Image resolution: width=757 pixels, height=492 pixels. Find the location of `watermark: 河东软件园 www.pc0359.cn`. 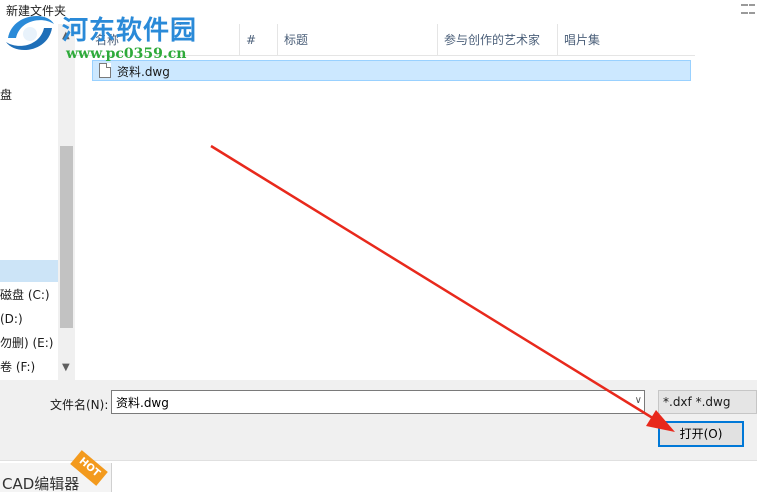

watermark: 河东软件园 www.pc0359.cn is located at coordinates (100, 35).